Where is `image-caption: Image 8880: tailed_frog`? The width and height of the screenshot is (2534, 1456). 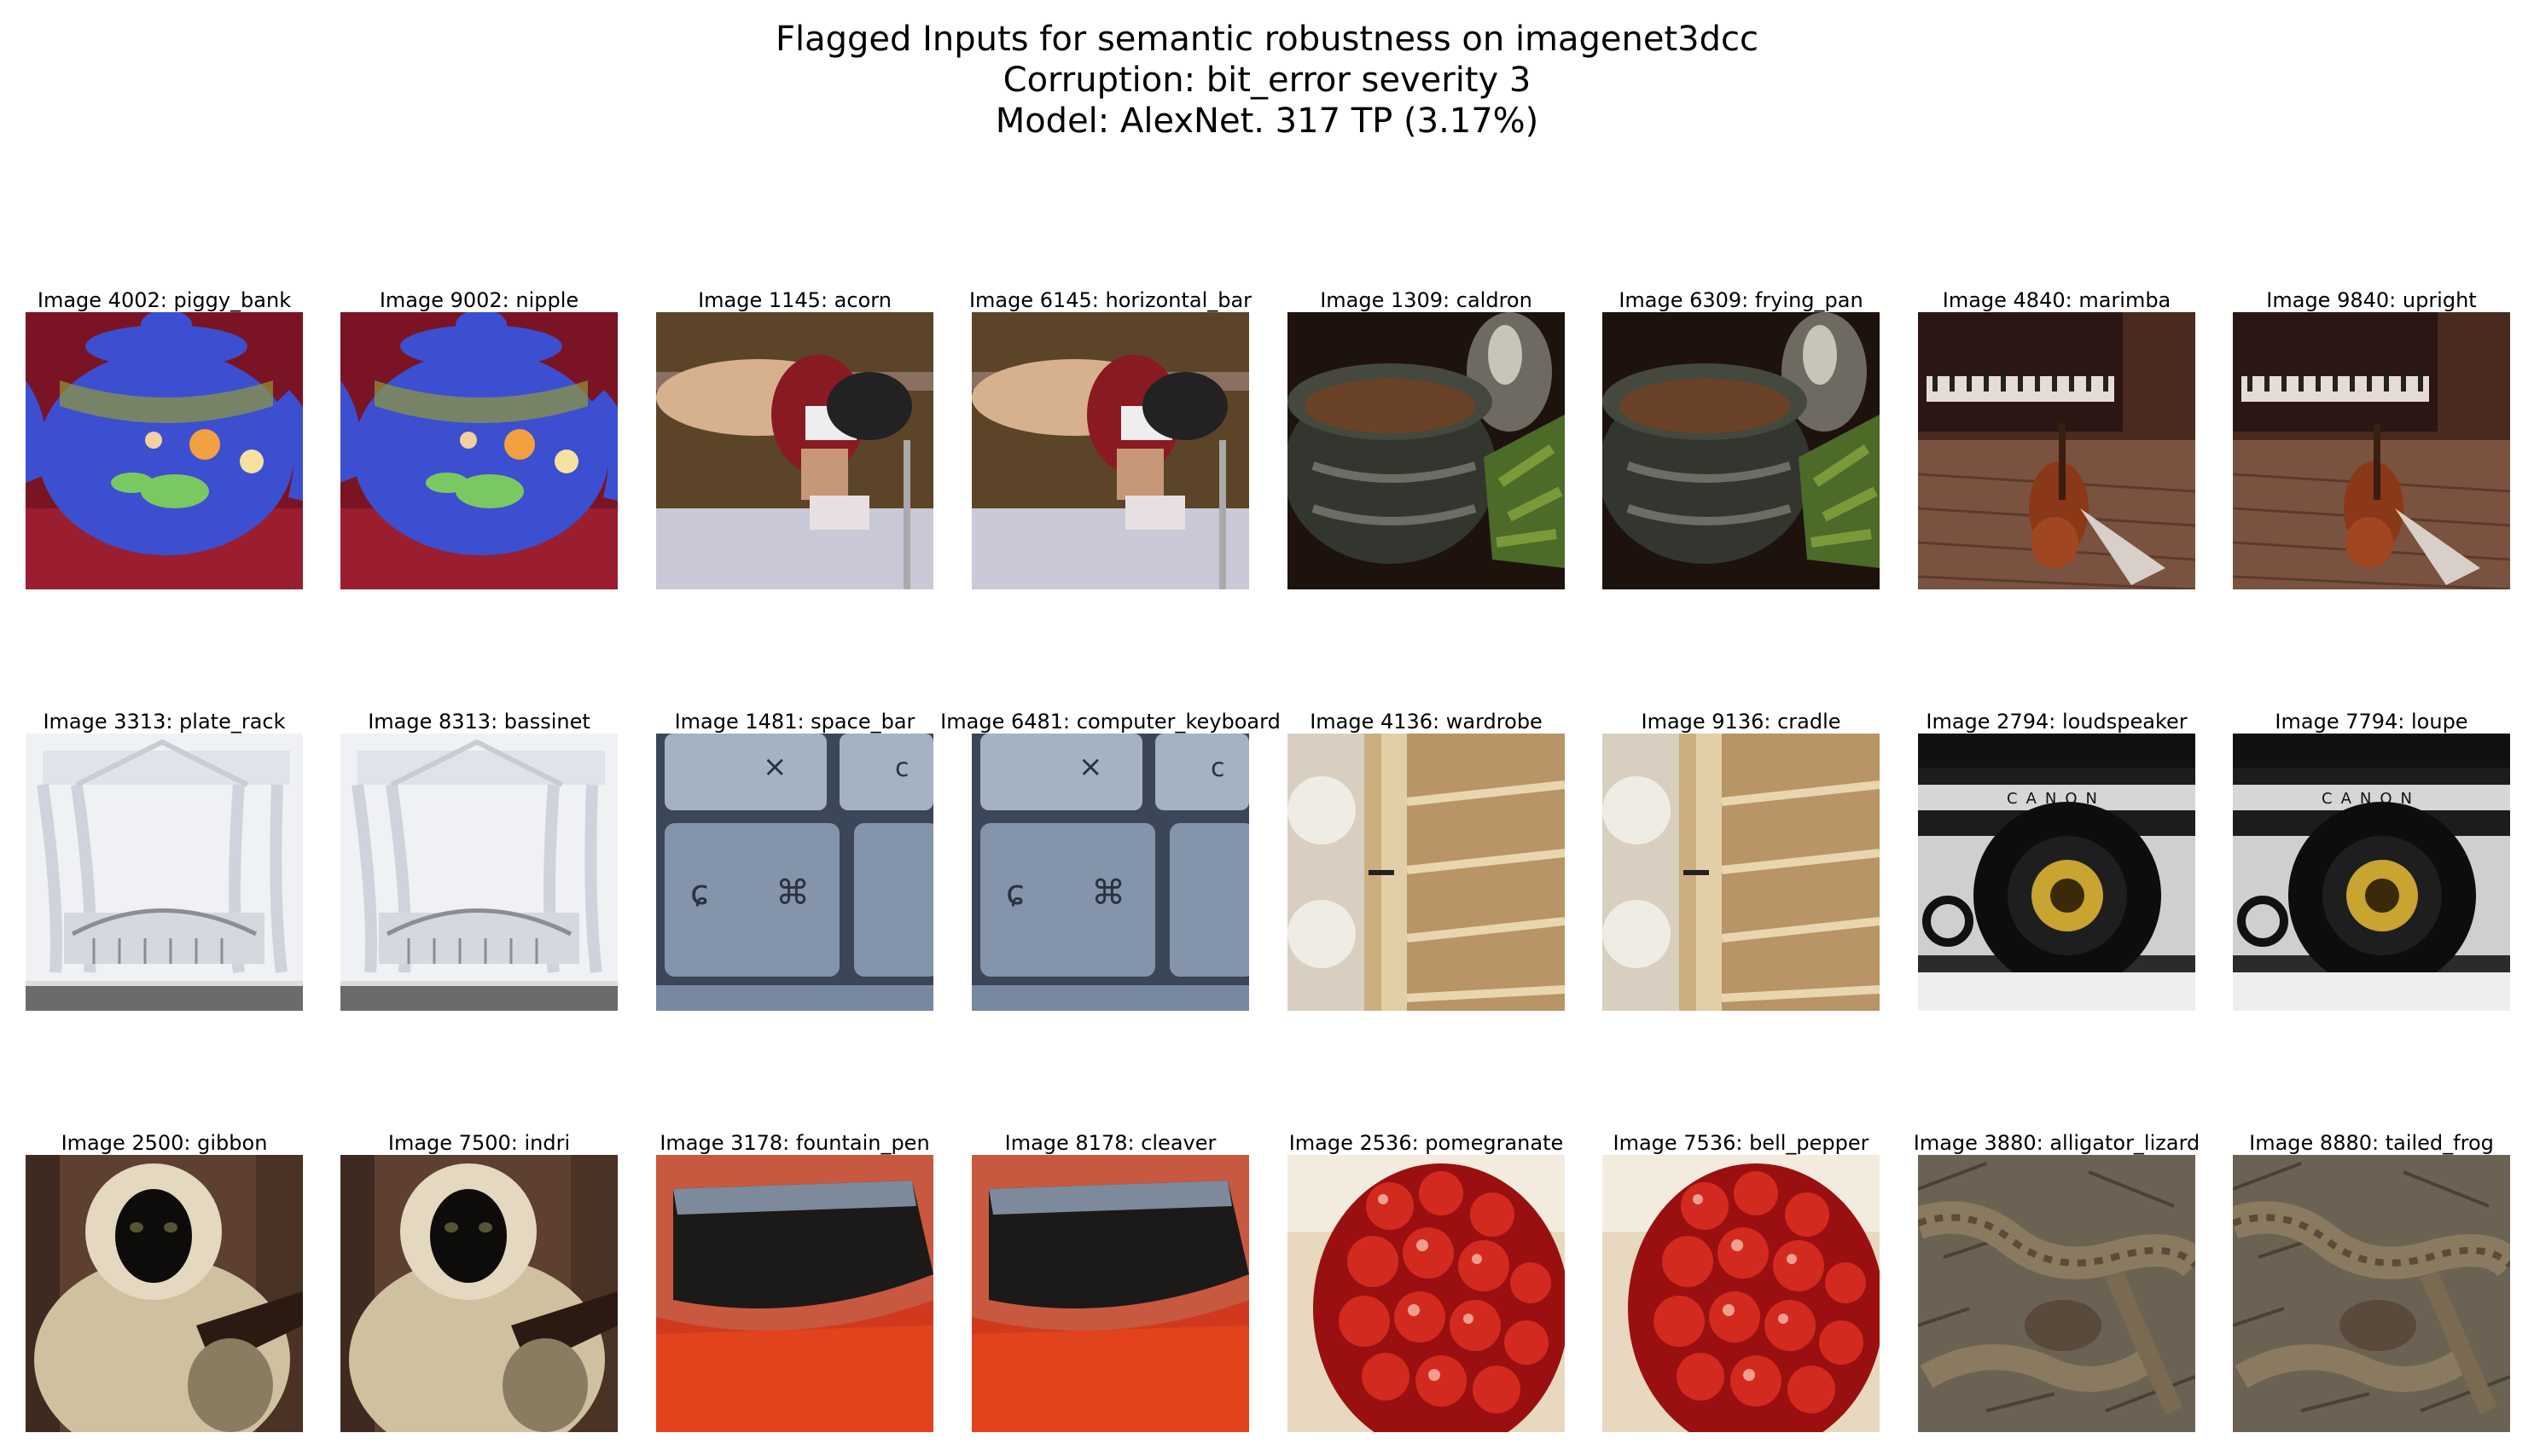 image-caption: Image 8880: tailed_frog is located at coordinates (2371, 1143).